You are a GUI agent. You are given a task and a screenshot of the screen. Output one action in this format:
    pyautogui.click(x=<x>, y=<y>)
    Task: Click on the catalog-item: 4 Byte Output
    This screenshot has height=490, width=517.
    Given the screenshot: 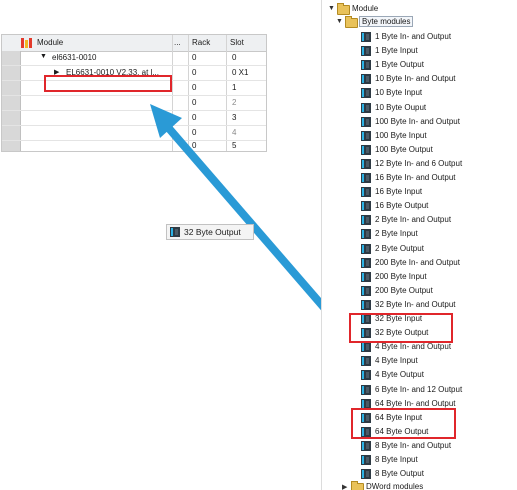 What is the action you would take?
    pyautogui.click(x=433, y=376)
    